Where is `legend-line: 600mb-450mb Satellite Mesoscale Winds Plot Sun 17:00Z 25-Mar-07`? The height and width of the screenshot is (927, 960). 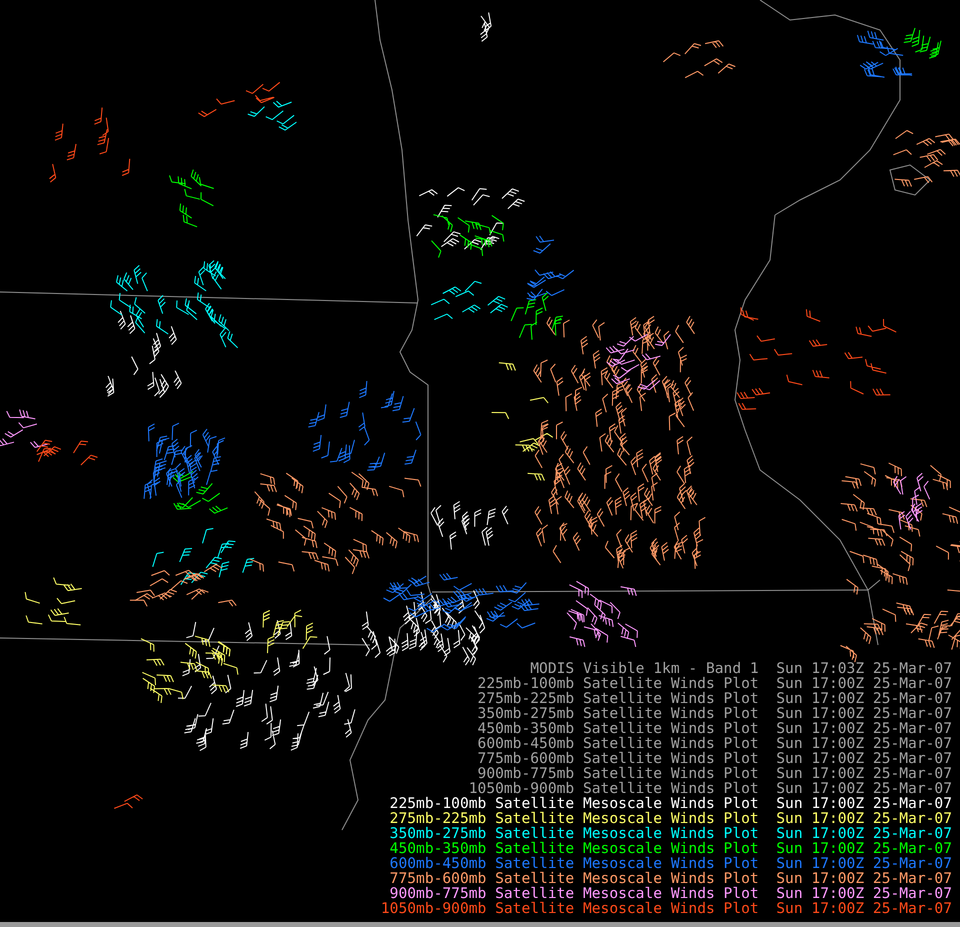 legend-line: 600mb-450mb Satellite Mesoscale Winds Plot Sun 17:00Z 25-Mar-07 is located at coordinates (671, 863).